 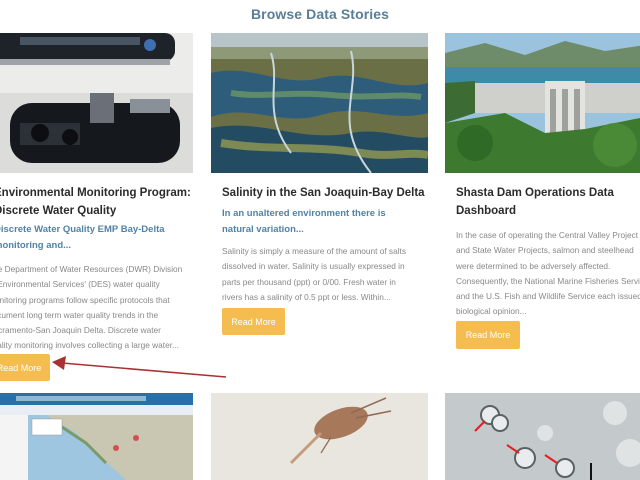 What do you see at coordinates (488, 335) in the screenshot?
I see `card-3-read-more-button: Read More` at bounding box center [488, 335].